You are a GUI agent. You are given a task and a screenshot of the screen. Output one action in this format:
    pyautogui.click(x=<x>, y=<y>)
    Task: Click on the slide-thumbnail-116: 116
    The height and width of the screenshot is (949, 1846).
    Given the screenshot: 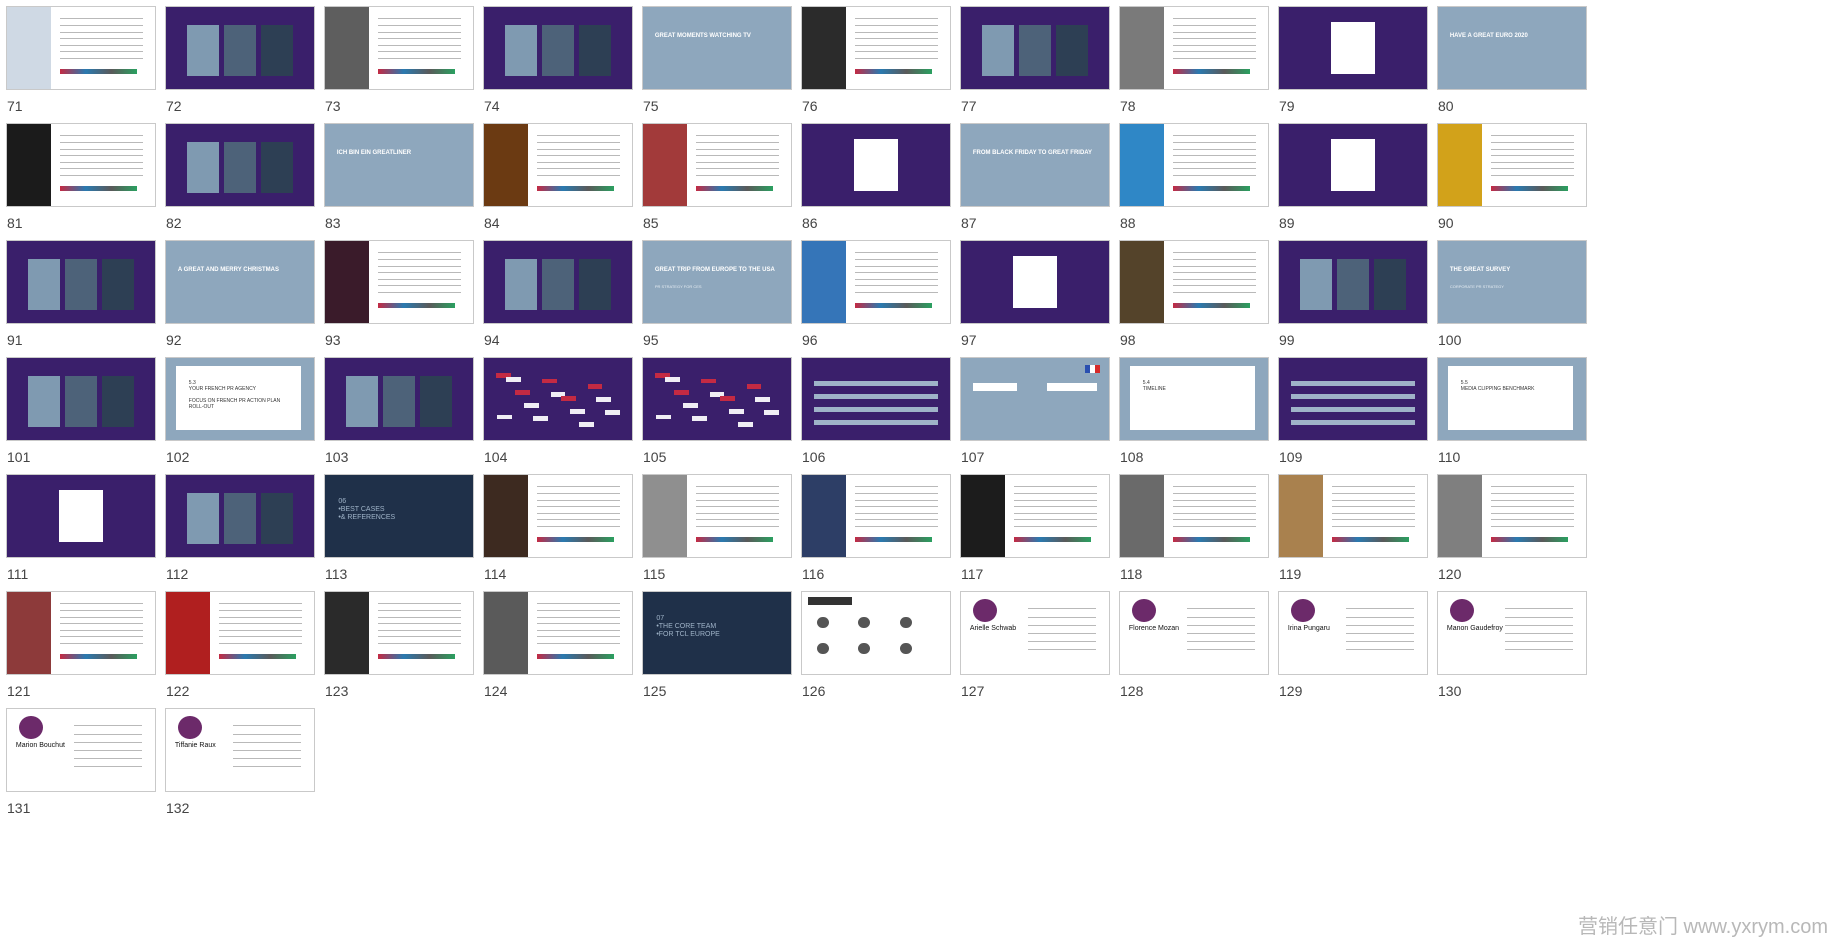 What is the action you would take?
    pyautogui.click(x=873, y=526)
    